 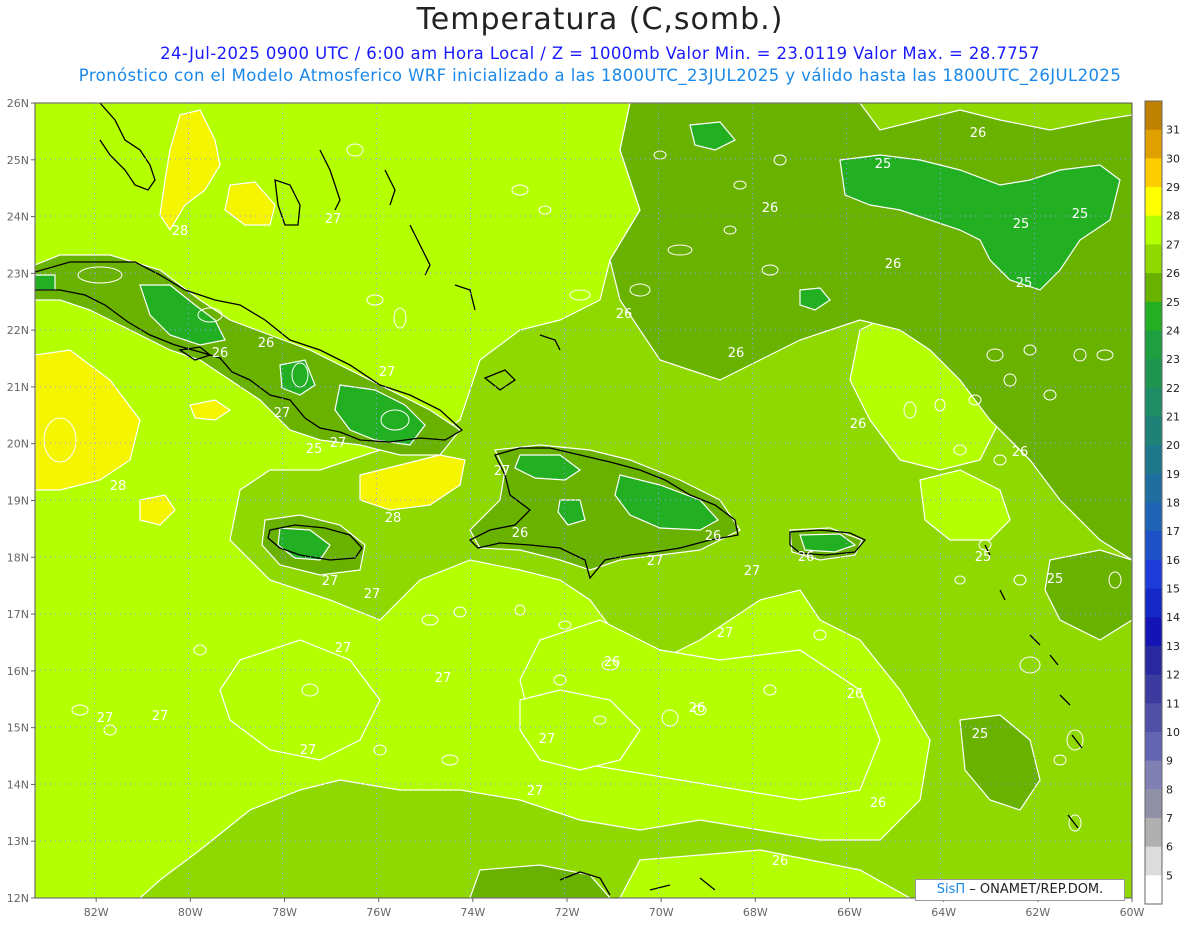 What do you see at coordinates (849, 912) in the screenshot?
I see `lon-label-66W: 66W` at bounding box center [849, 912].